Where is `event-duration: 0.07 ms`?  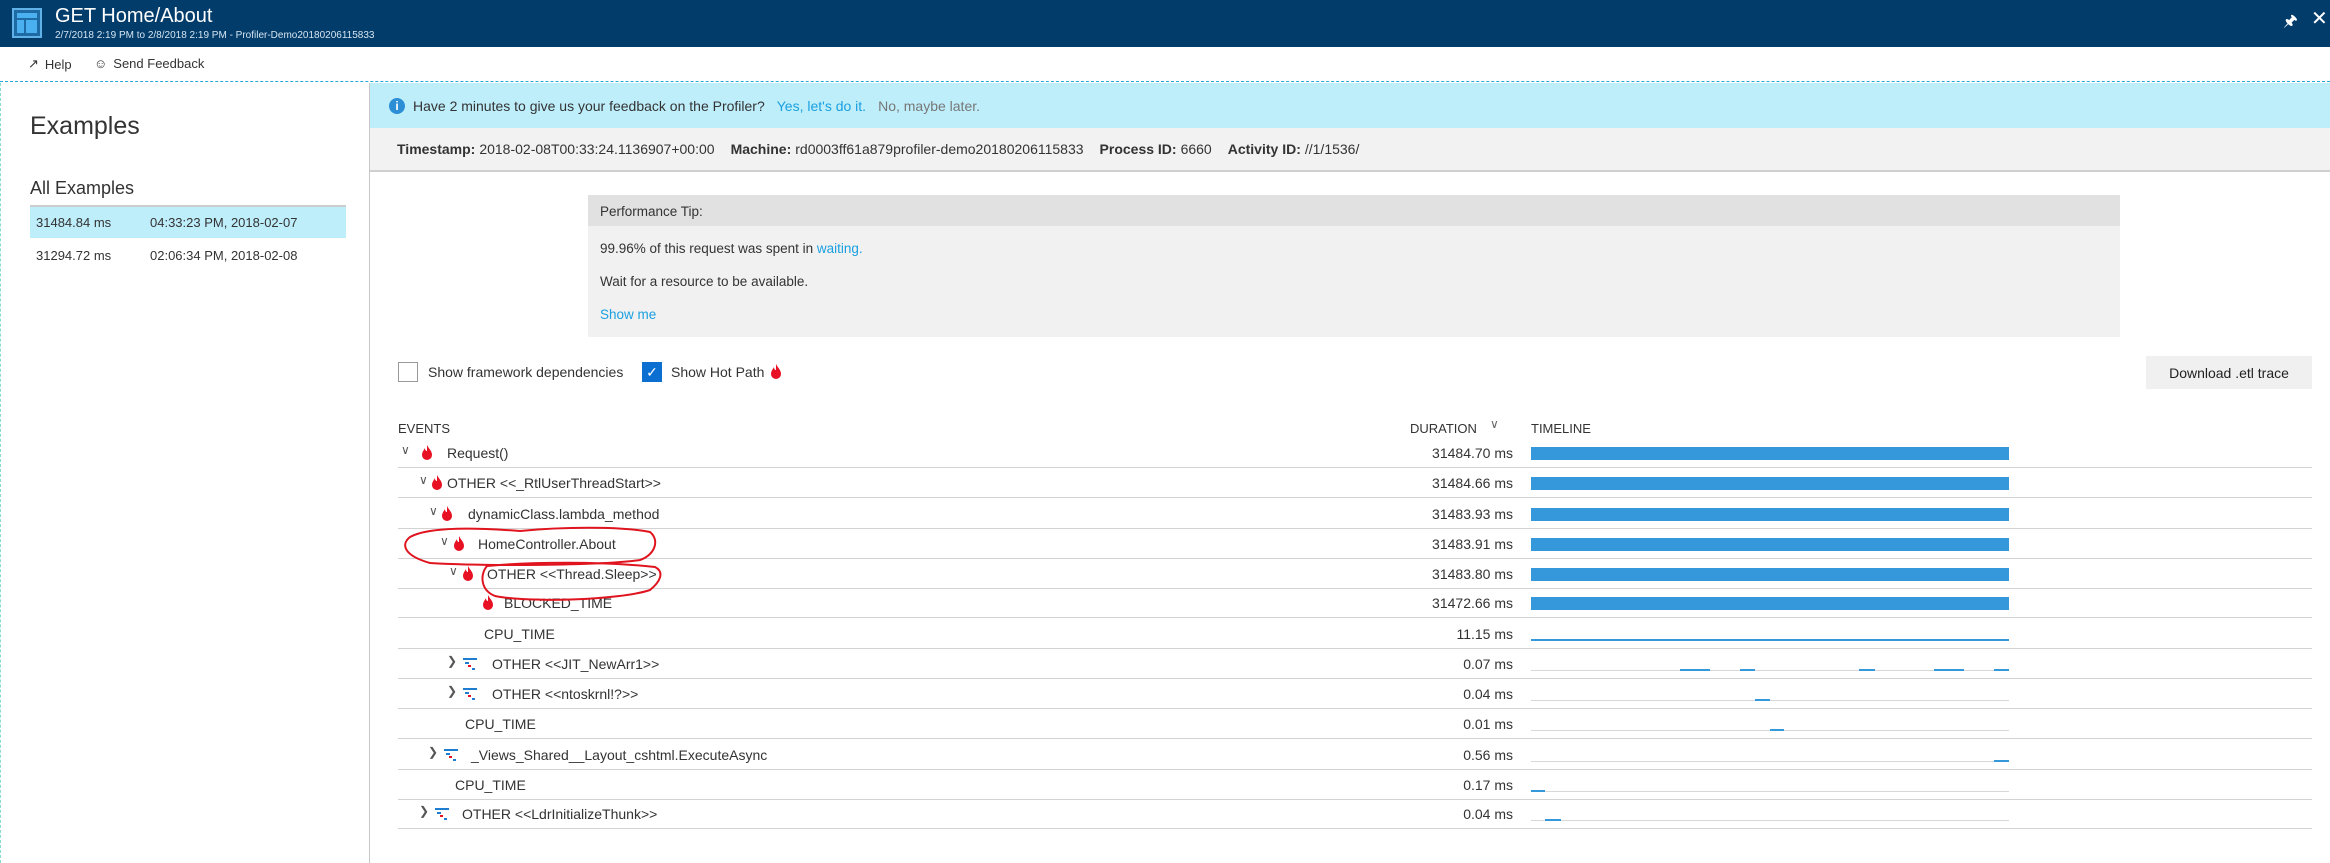 event-duration: 0.07 ms is located at coordinates (1488, 664).